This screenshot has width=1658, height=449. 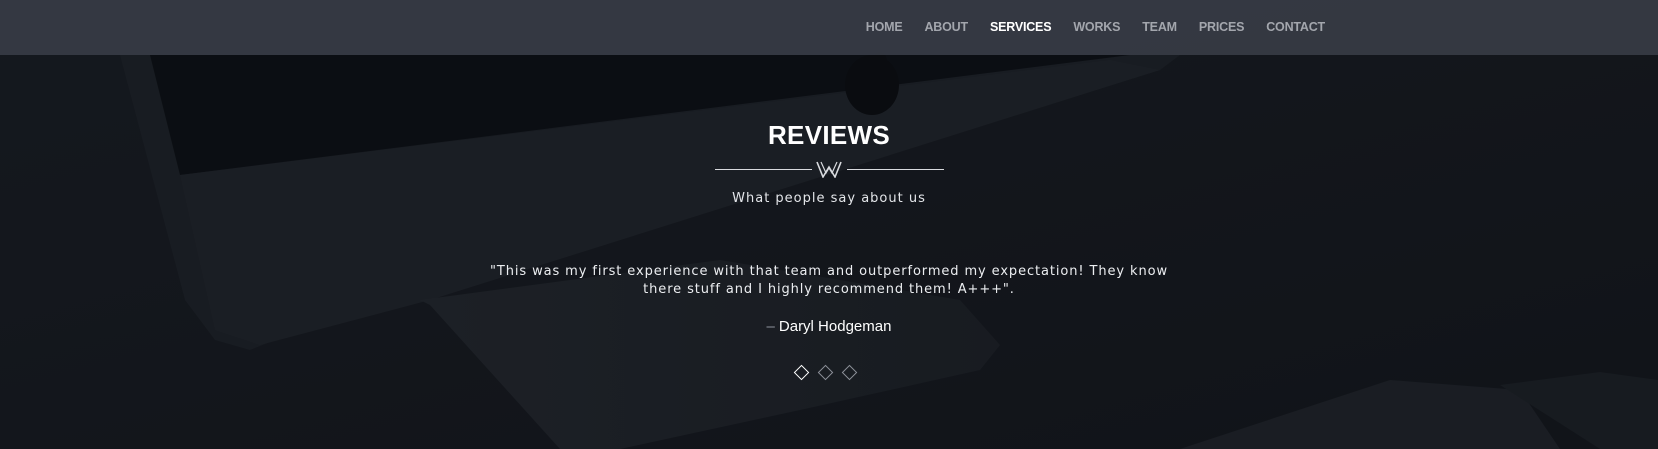 I want to click on author-dash: –, so click(x=770, y=326).